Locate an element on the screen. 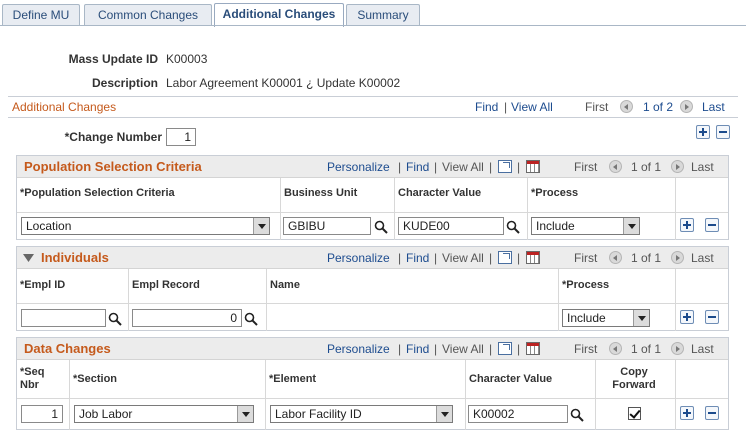 The width and height of the screenshot is (746, 438). seq-nbr-input: 1 is located at coordinates (42, 414).